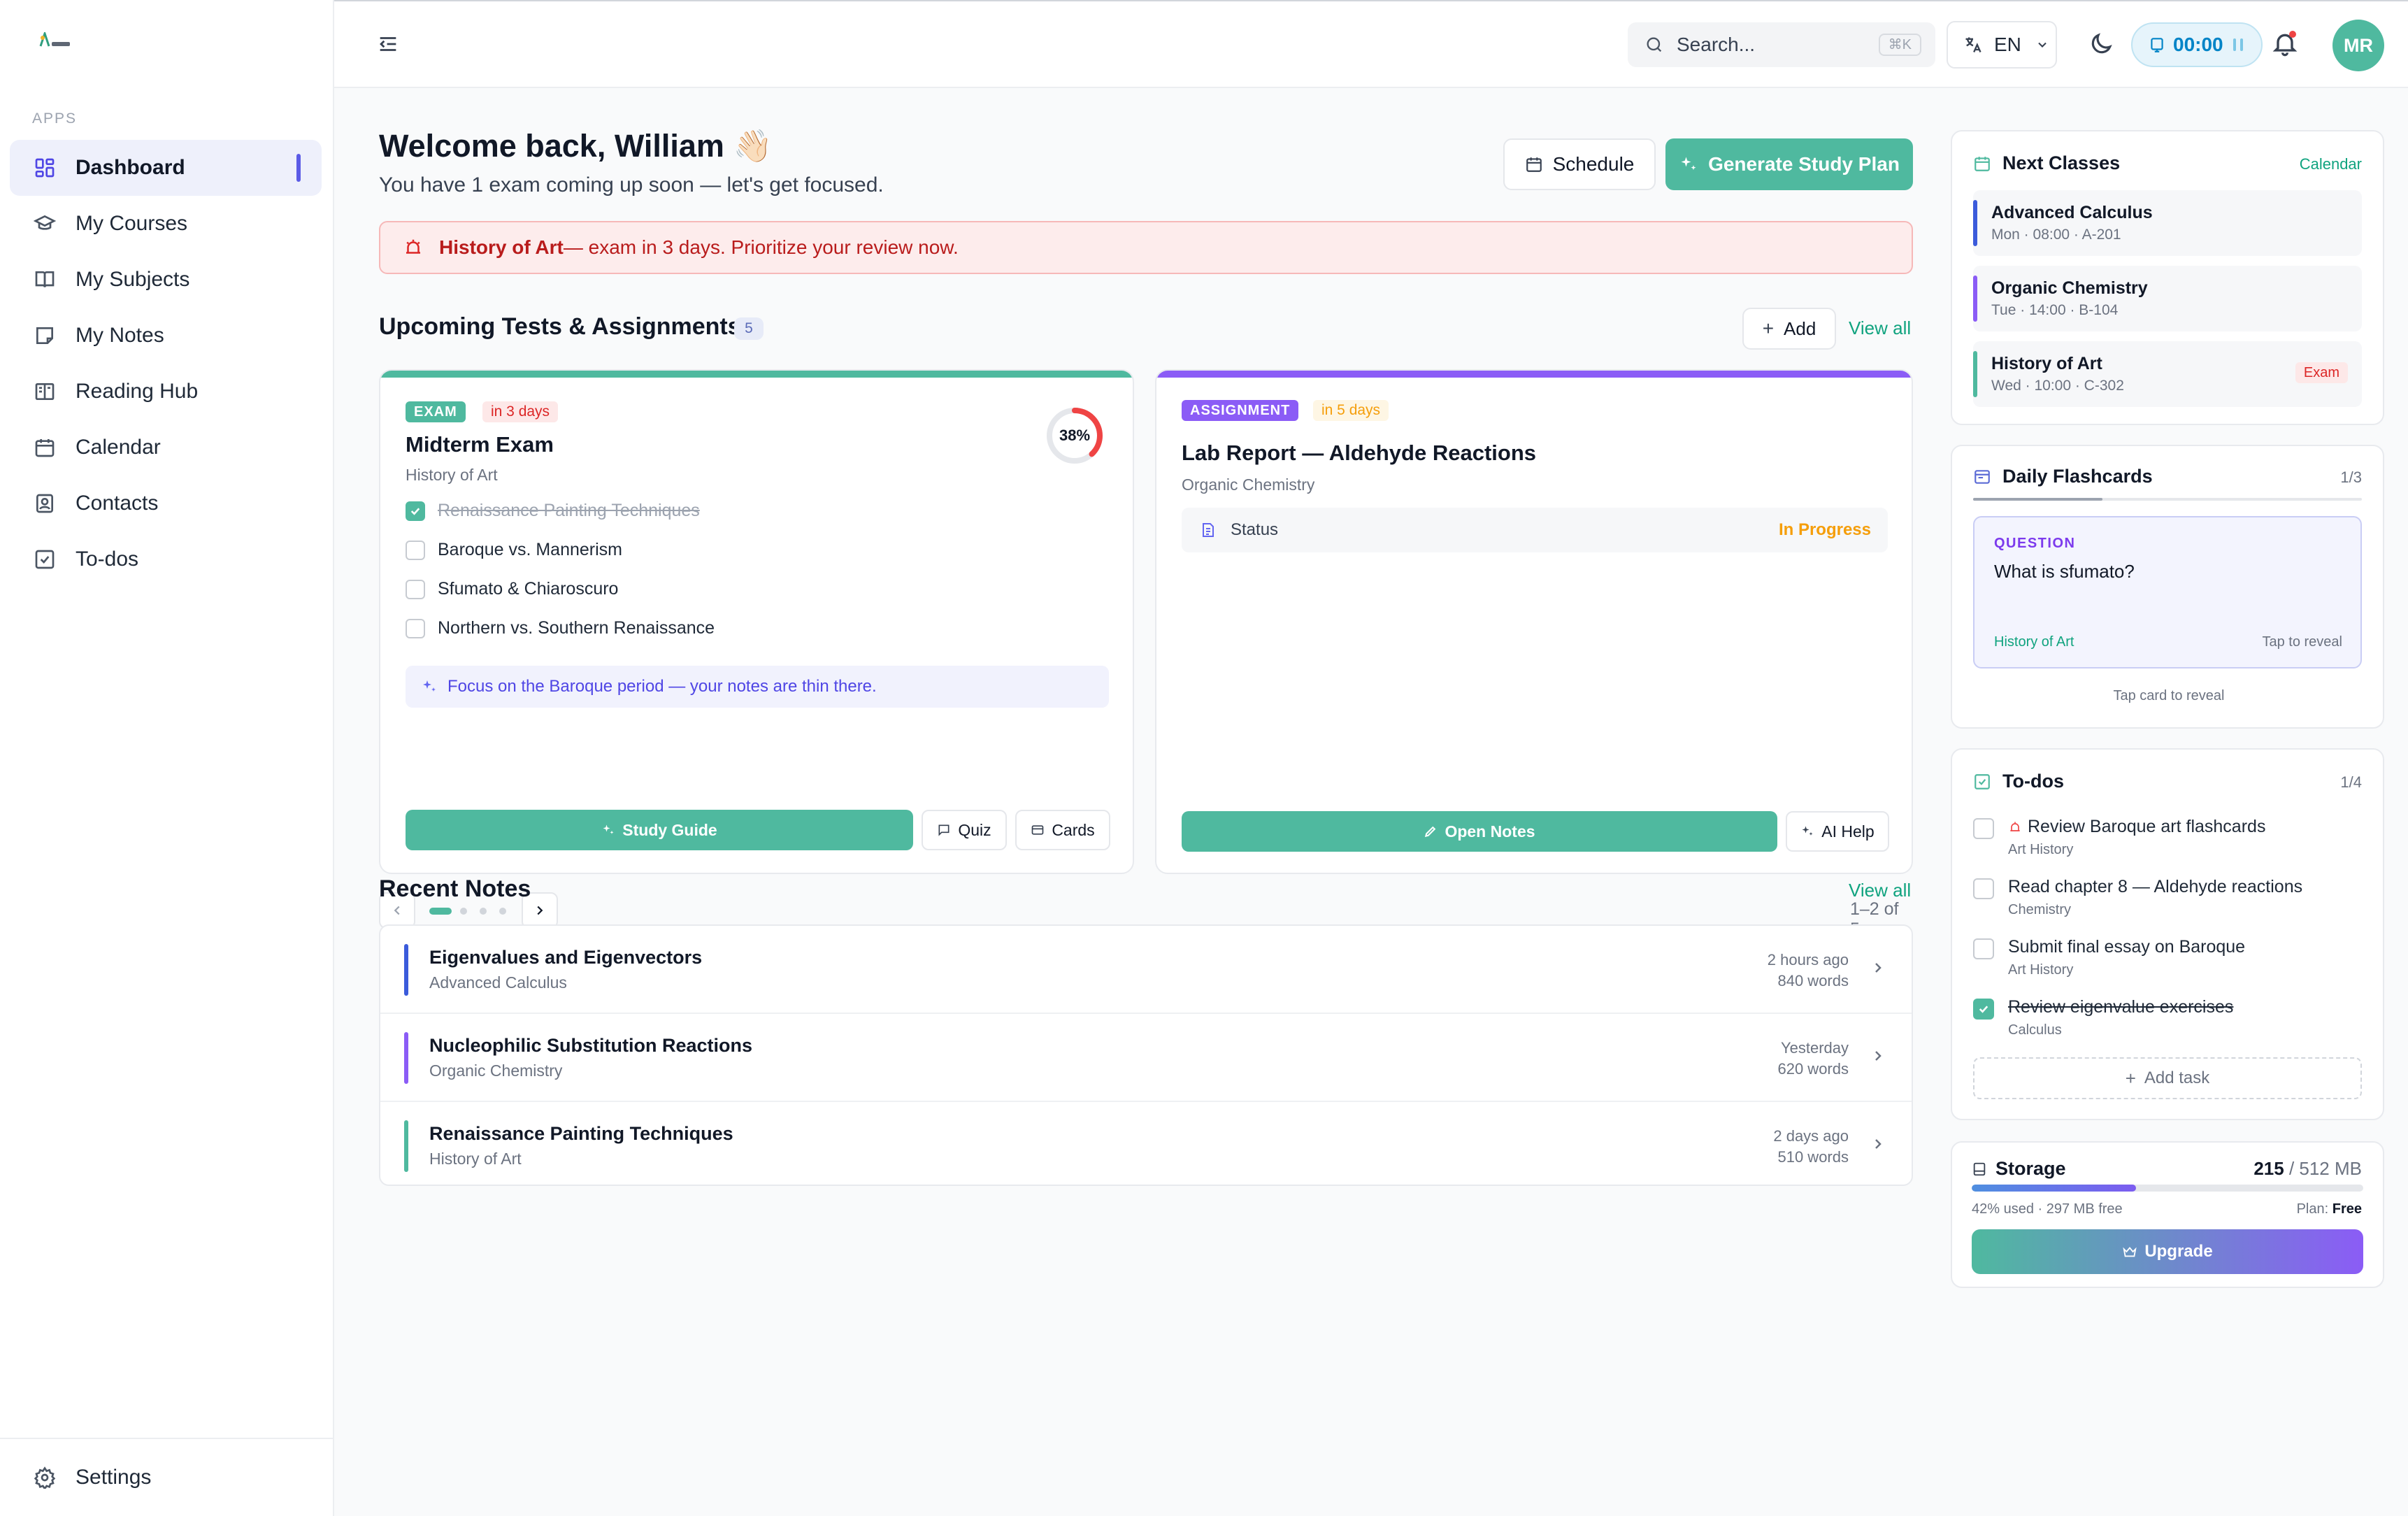  Describe the element at coordinates (45, 391) in the screenshot. I see `book-open-icon` at that location.